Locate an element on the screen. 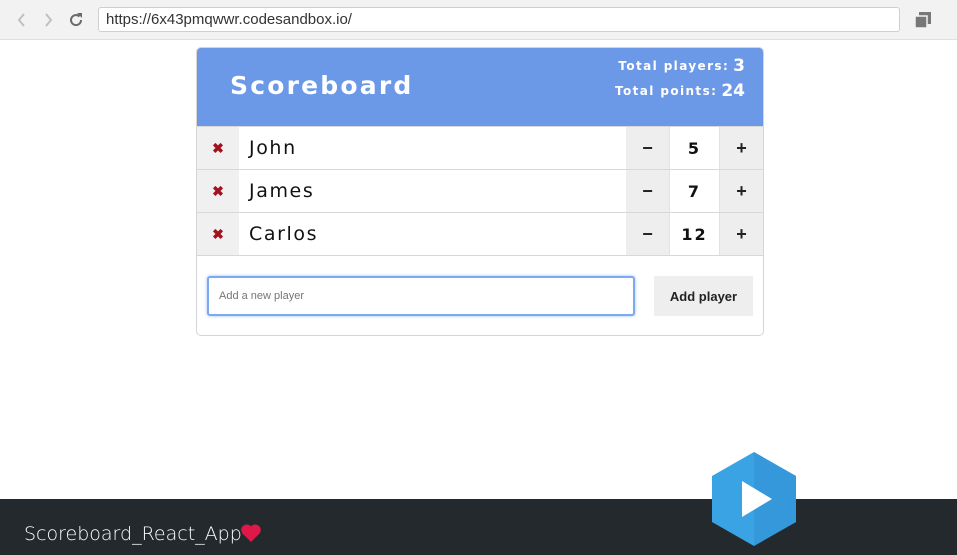  back-arrow-icon is located at coordinates (21, 20).